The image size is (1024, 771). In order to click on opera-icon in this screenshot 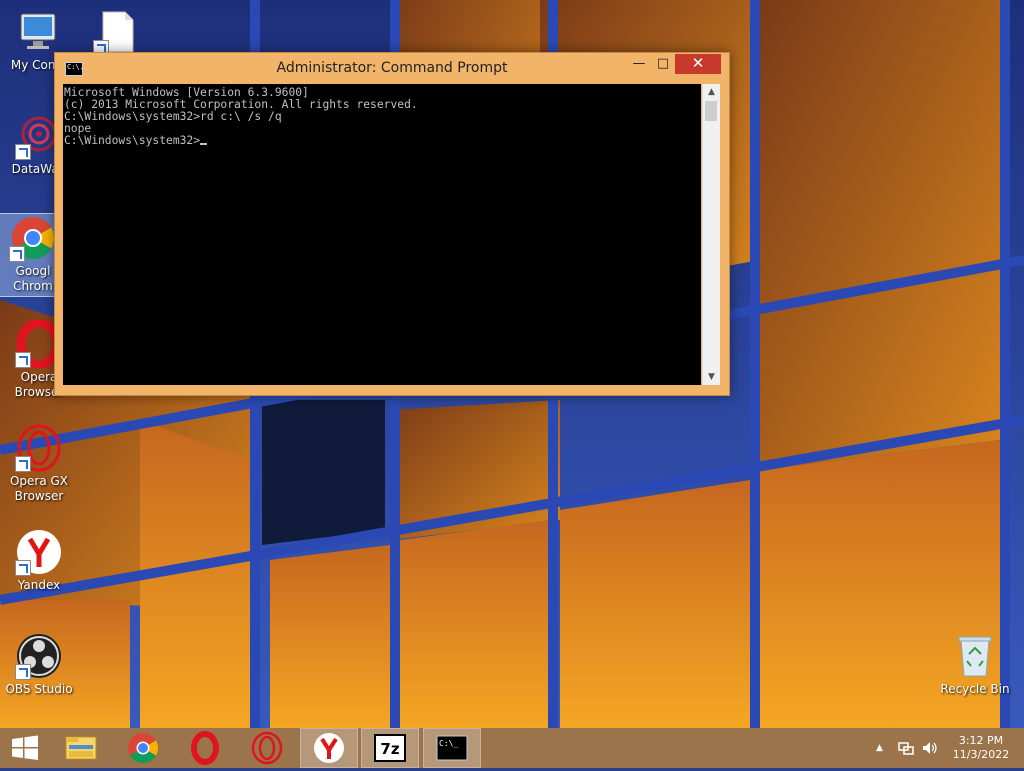, I will do `click(205, 748)`.